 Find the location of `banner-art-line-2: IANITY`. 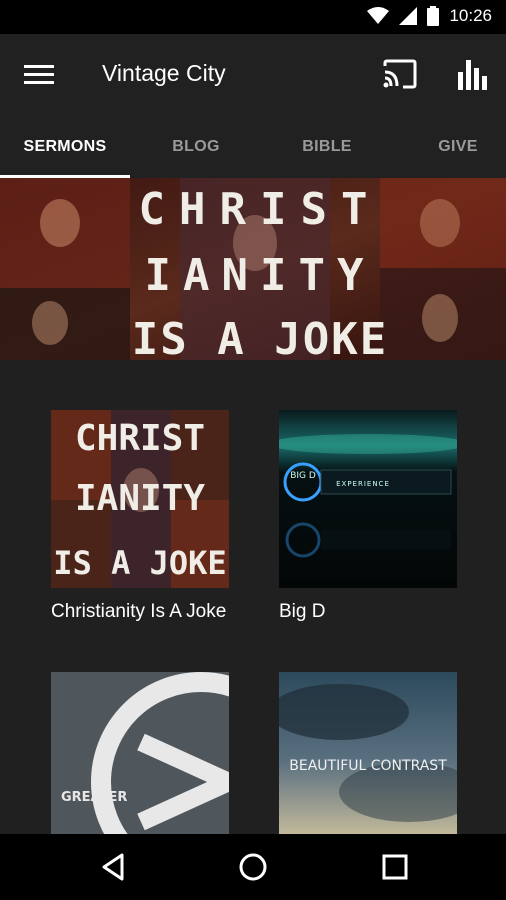

banner-art-line-2: IANITY is located at coordinates (260, 275).